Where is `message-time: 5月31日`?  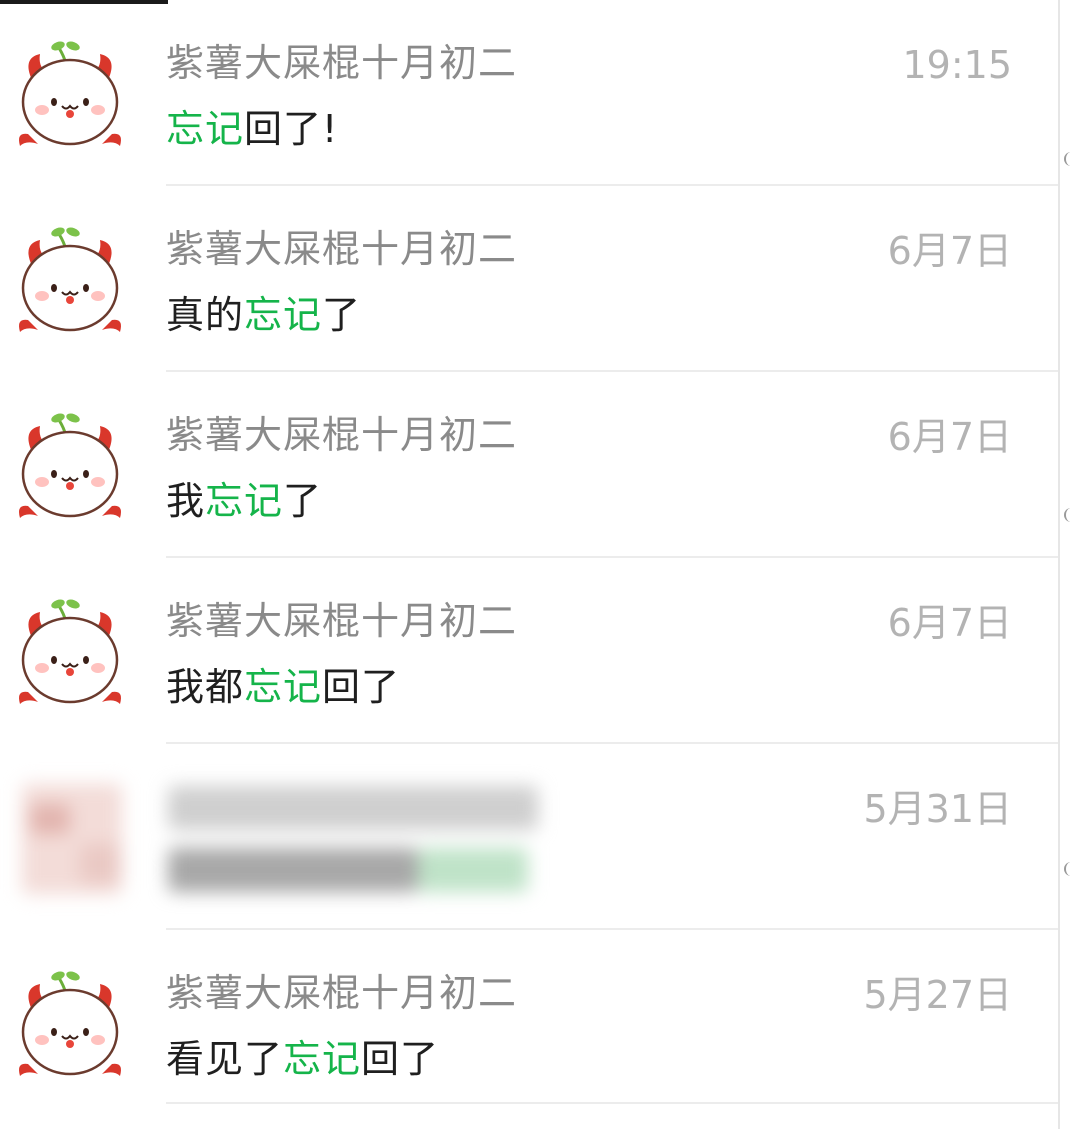
message-time: 5月31日 is located at coordinates (937, 809).